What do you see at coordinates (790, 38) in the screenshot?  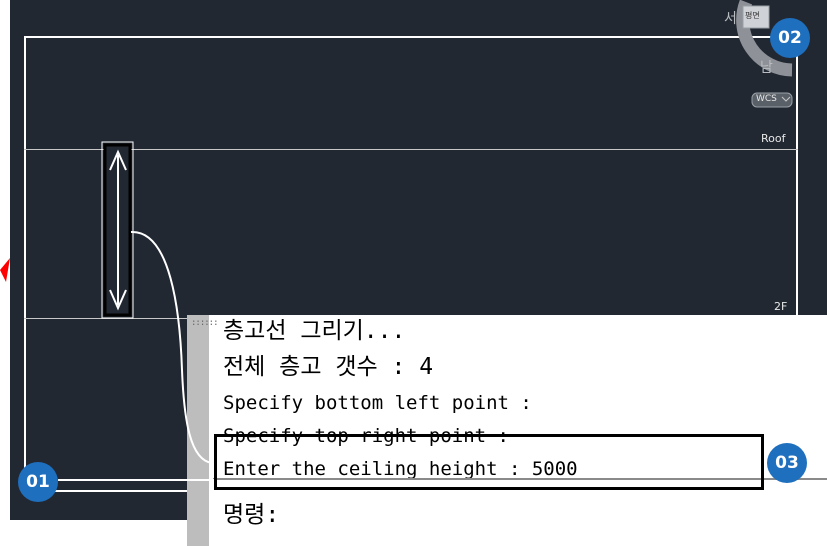 I see `callout-badge-02: 02` at bounding box center [790, 38].